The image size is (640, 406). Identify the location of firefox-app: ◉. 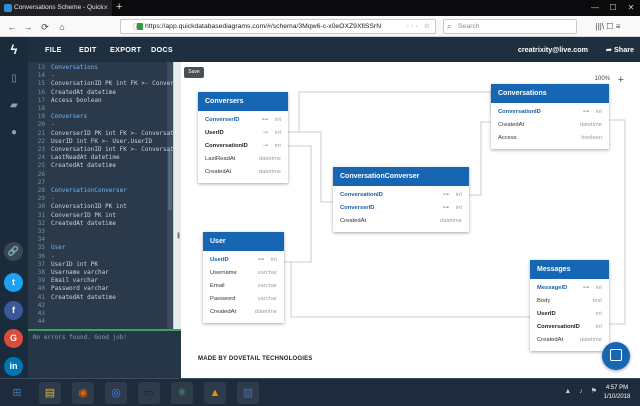
(83, 393).